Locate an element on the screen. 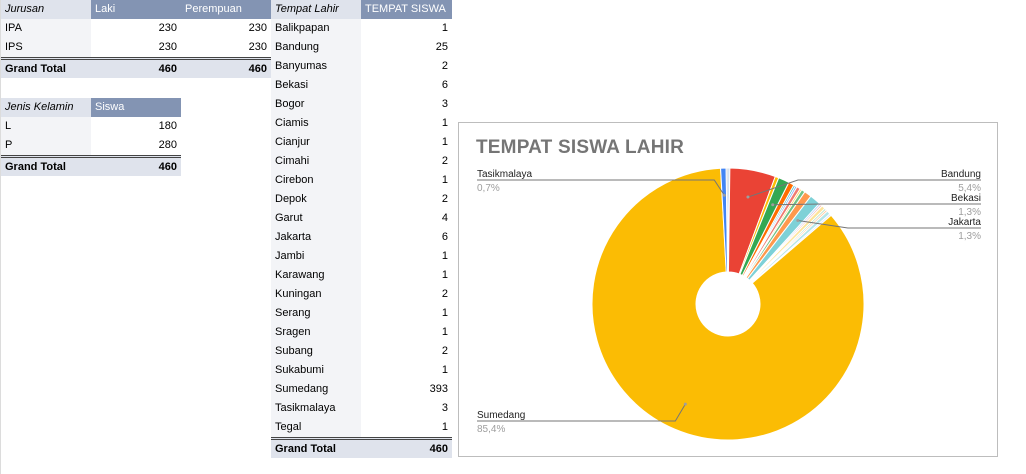 This screenshot has height=474, width=1026. tempat-lahir-label: Tasikmalaya is located at coordinates (316, 408).